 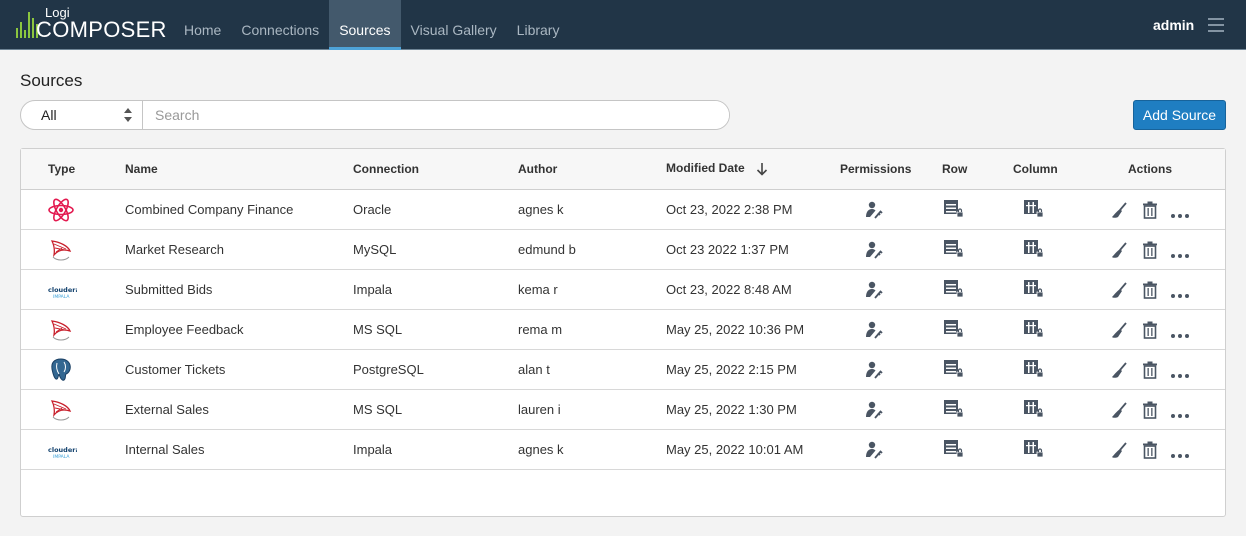 I want to click on header-author: Author, so click(x=537, y=169).